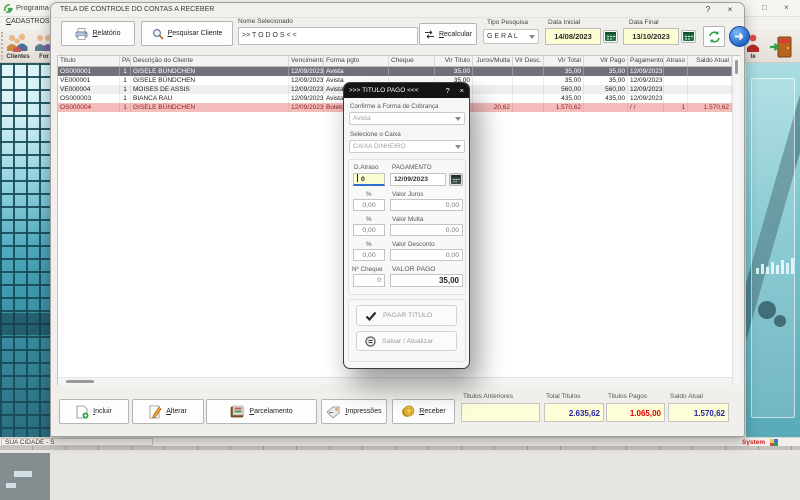 The image size is (800, 500). I want to click on multa-pct-input: 0,00, so click(369, 230).